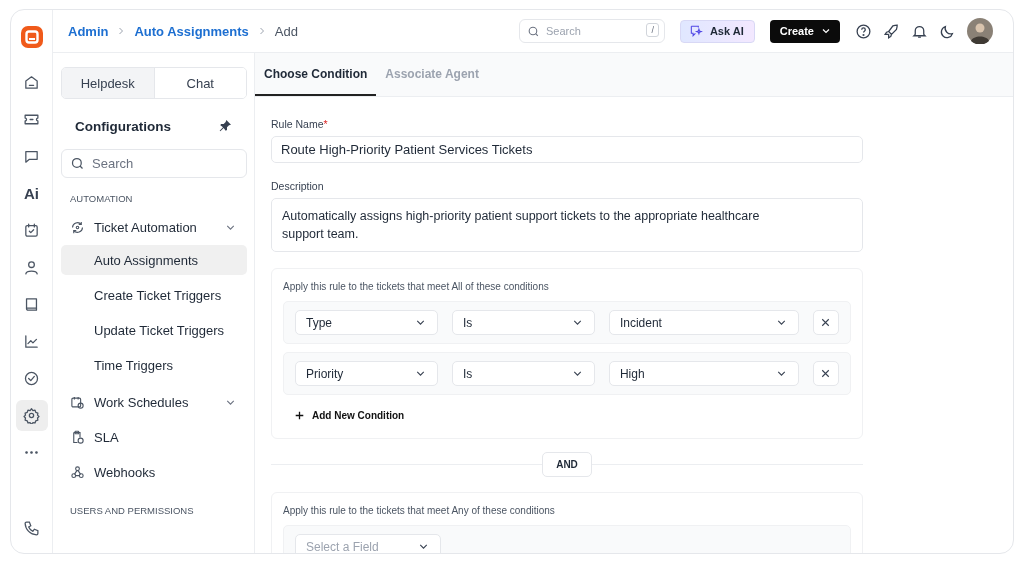 The height and width of the screenshot is (567, 1024). Describe the element at coordinates (77, 472) in the screenshot. I see `webhook-icon` at that location.